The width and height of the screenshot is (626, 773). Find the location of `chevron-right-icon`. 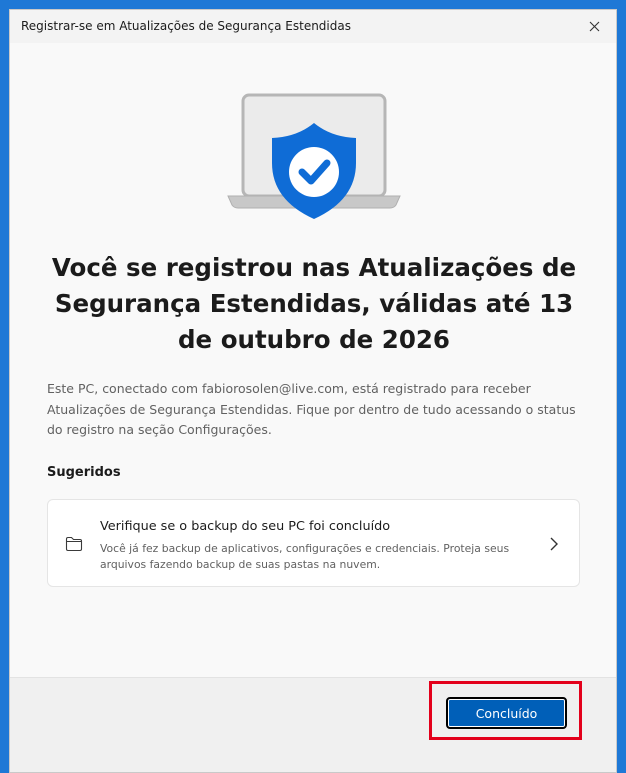

chevron-right-icon is located at coordinates (554, 544).